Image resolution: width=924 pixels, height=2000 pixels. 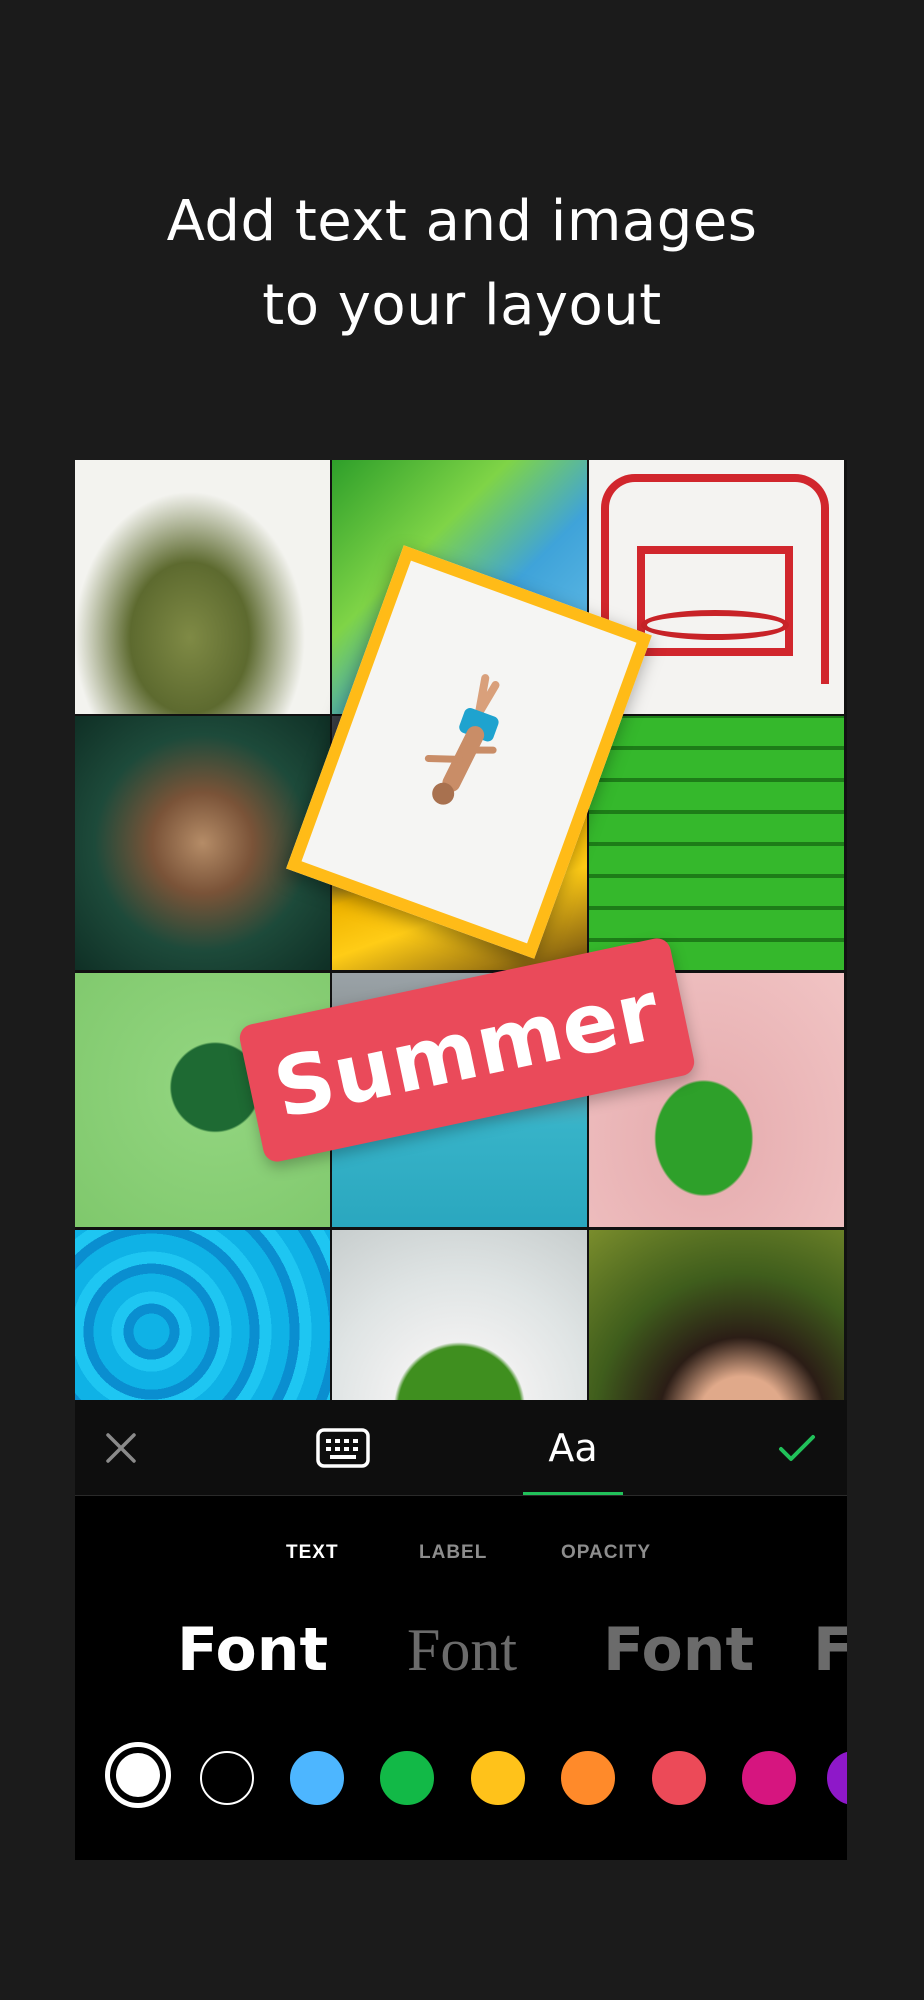 What do you see at coordinates (588, 1778) in the screenshot?
I see `color-swatch-orange` at bounding box center [588, 1778].